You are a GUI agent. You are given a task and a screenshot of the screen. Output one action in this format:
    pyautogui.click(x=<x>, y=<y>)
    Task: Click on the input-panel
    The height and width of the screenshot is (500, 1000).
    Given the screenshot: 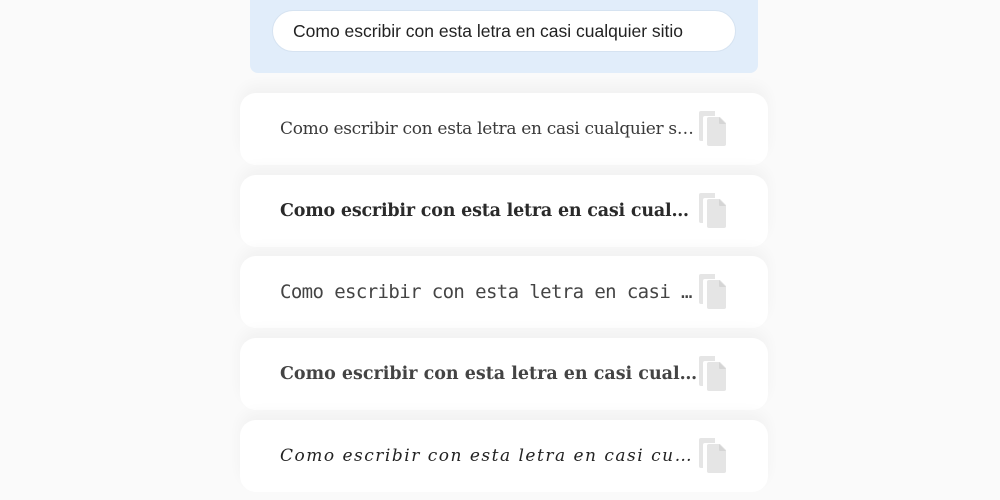 What is the action you would take?
    pyautogui.click(x=504, y=36)
    